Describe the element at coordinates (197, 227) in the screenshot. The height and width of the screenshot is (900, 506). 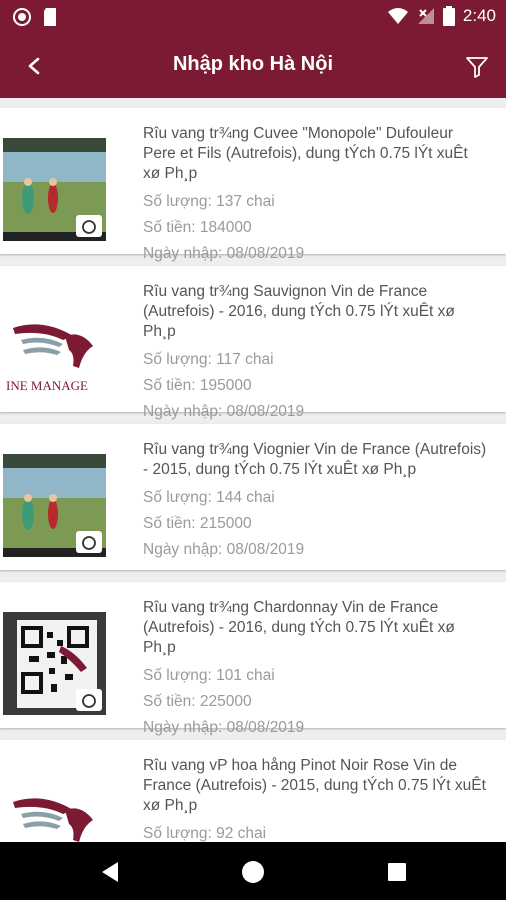
I see `amount-row: Số tiền: 184000` at that location.